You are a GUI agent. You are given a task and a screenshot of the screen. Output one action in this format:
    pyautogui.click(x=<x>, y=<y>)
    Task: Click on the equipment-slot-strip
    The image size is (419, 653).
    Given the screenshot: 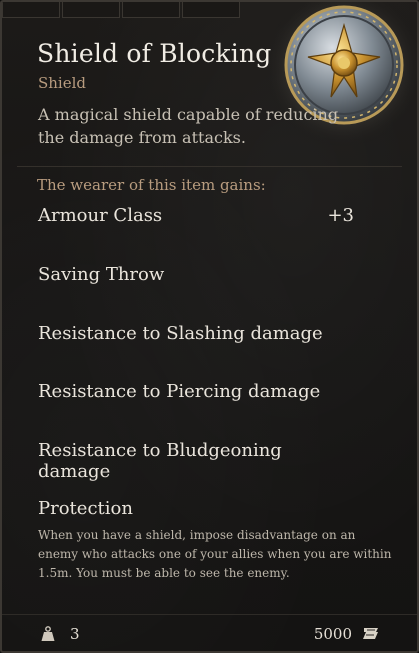 What is the action you would take?
    pyautogui.click(x=122, y=10)
    